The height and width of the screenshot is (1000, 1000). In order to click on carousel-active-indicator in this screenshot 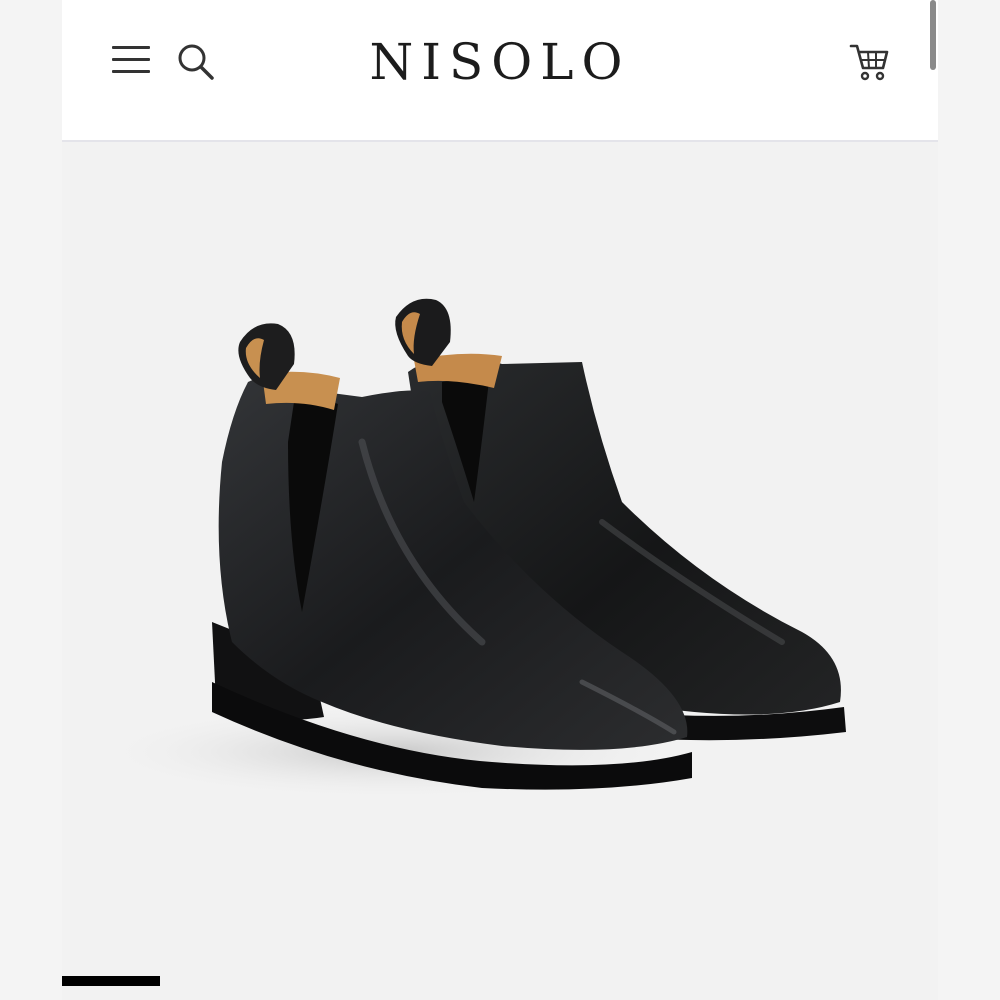, I will do `click(111, 981)`.